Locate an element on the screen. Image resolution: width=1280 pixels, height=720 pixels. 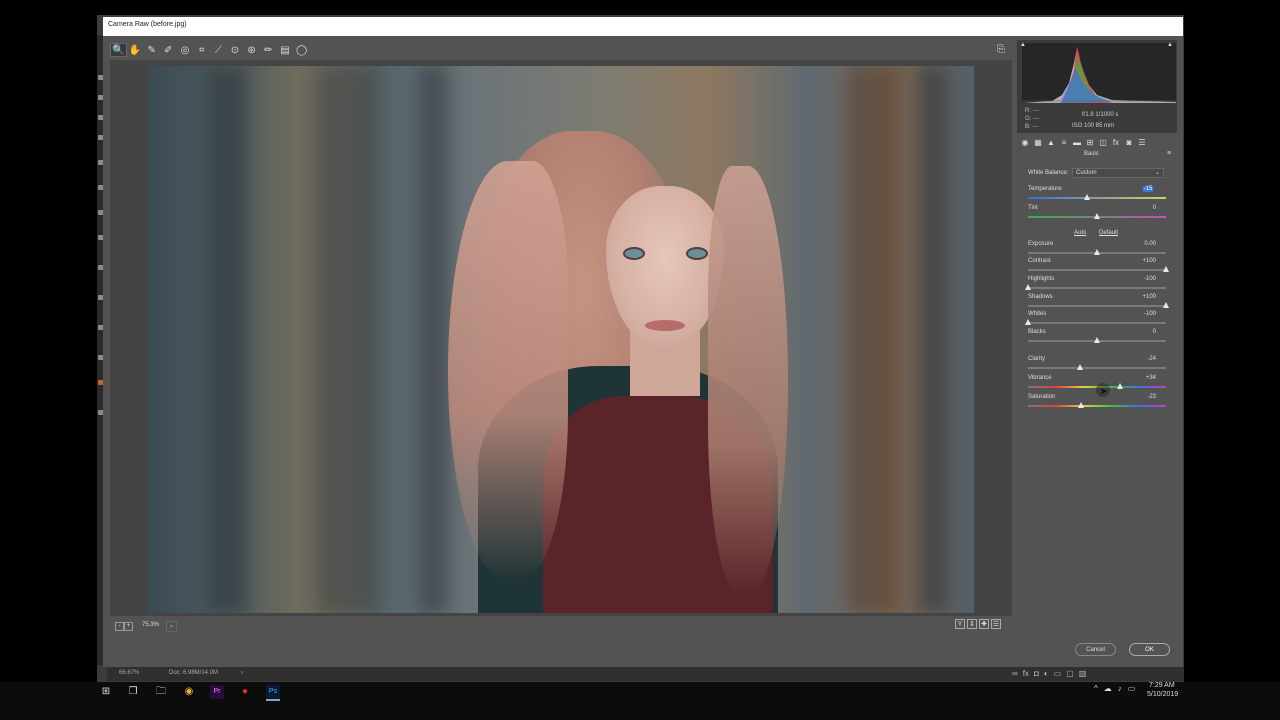
adjustment-brush-tool-icon: ✏ is located at coordinates (268, 50).